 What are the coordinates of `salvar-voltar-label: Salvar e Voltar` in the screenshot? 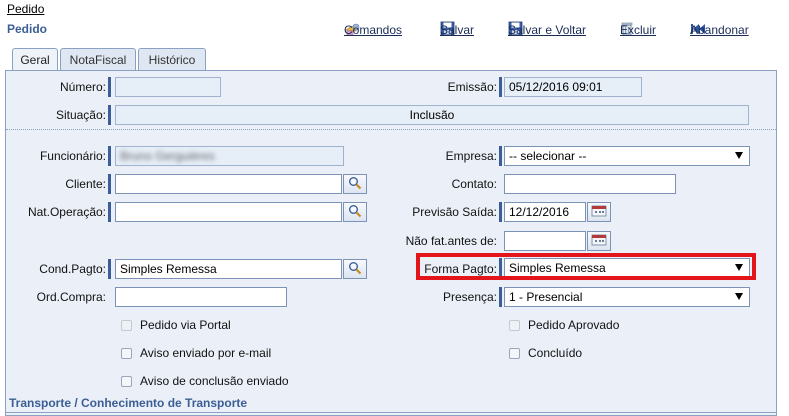 It's located at (547, 30).